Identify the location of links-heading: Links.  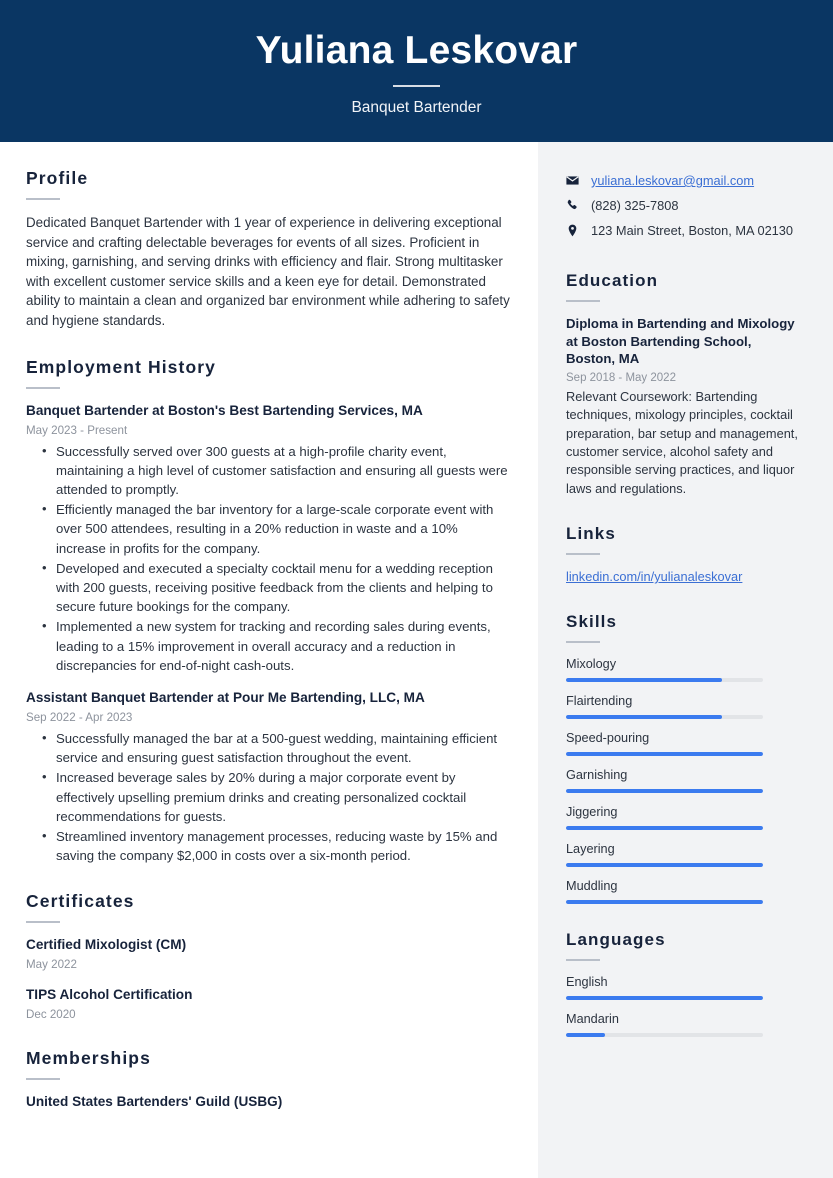
(591, 534).